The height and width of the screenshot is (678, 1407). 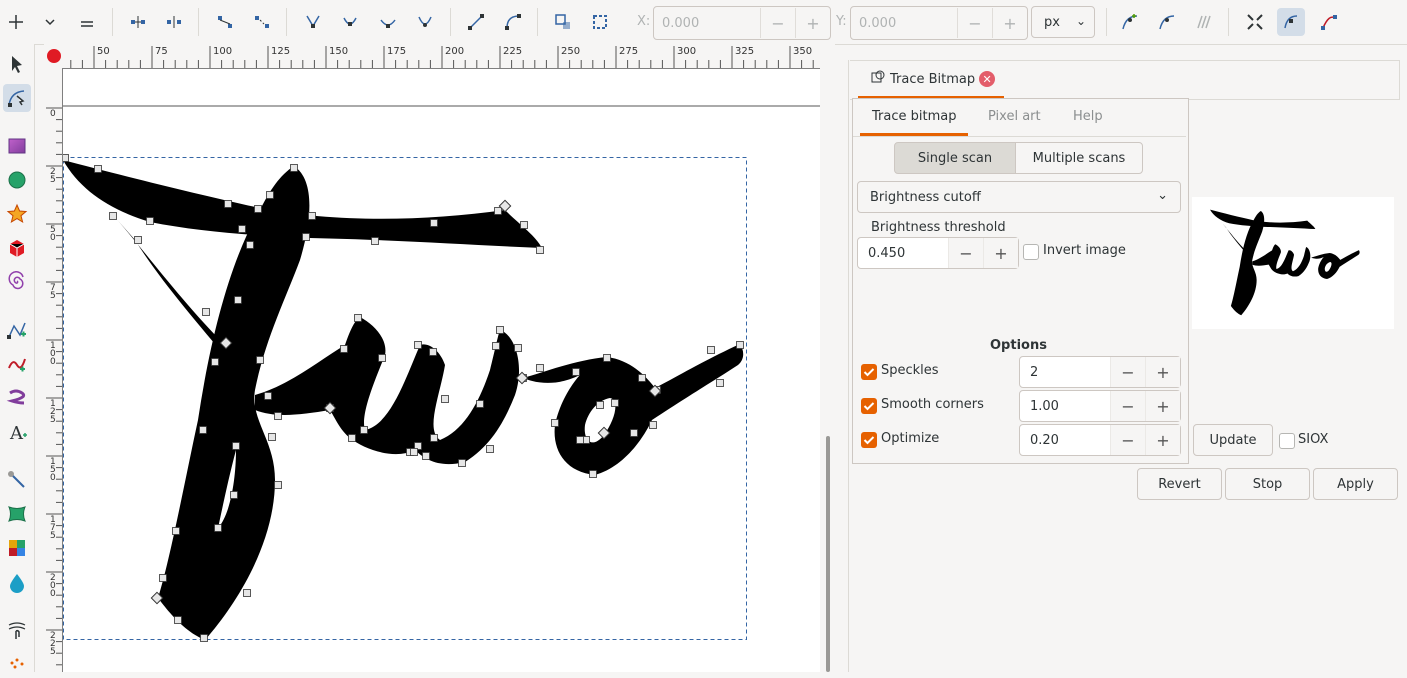 What do you see at coordinates (513, 22) in the screenshot?
I see `make-curve-icon` at bounding box center [513, 22].